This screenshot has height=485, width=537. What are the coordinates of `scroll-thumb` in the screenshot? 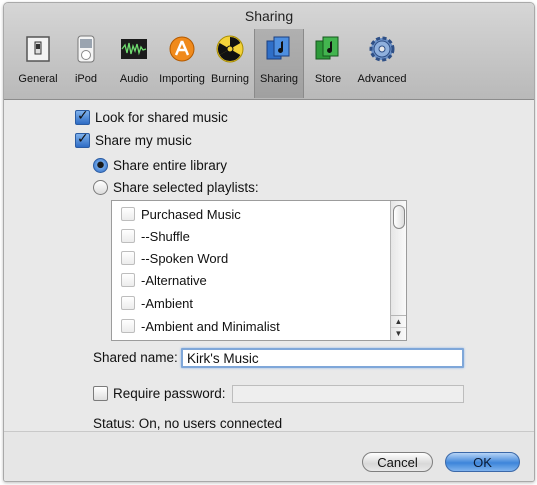 It's located at (399, 217).